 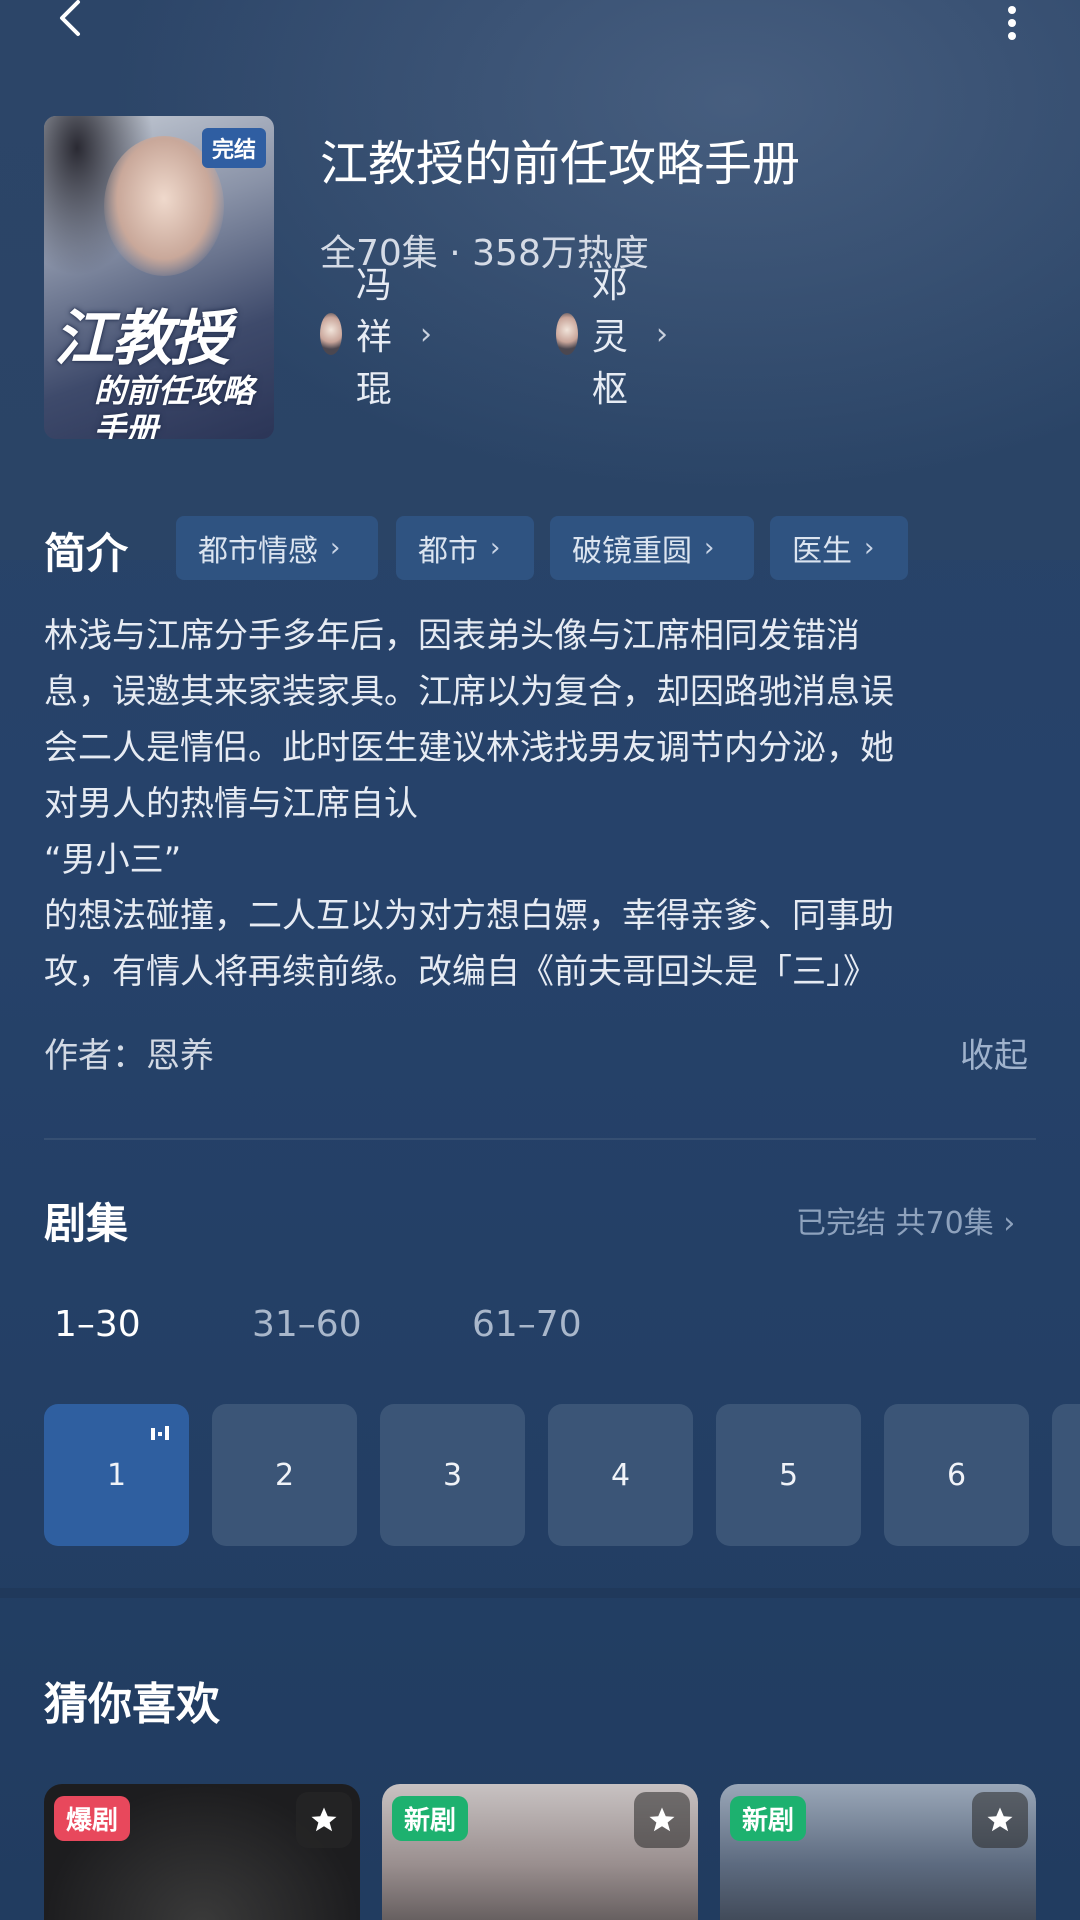 I want to click on recommend-card: 爆剧, so click(x=202, y=1852).